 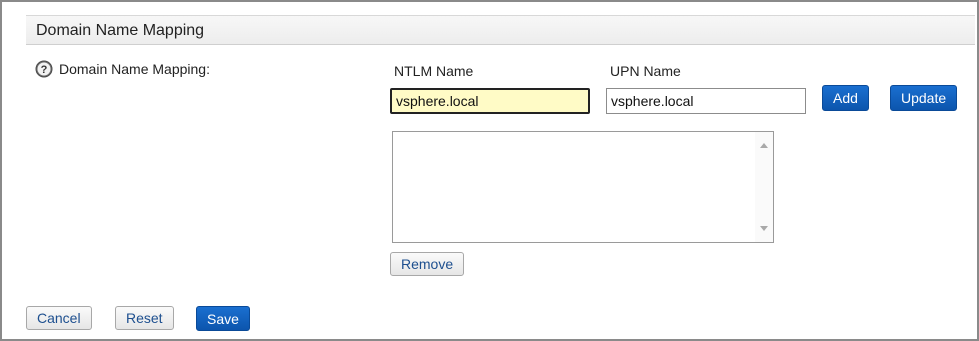 I want to click on ntlm-column-header: NTLM Name, so click(x=434, y=71).